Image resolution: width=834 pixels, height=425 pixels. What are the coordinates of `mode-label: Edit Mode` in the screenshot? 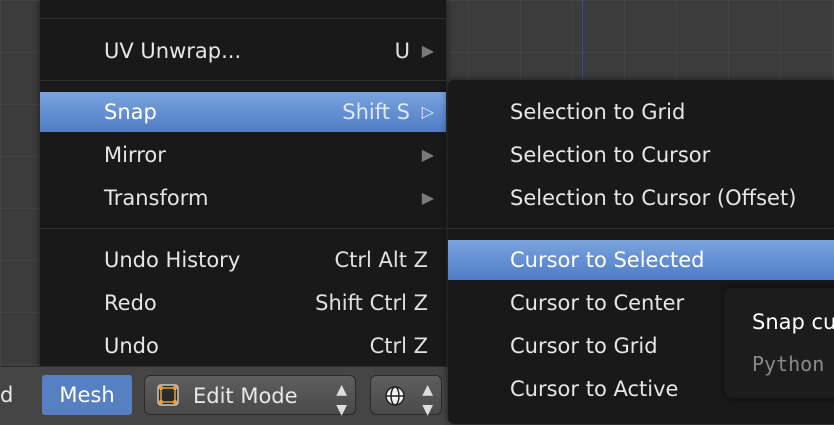 It's located at (245, 396).